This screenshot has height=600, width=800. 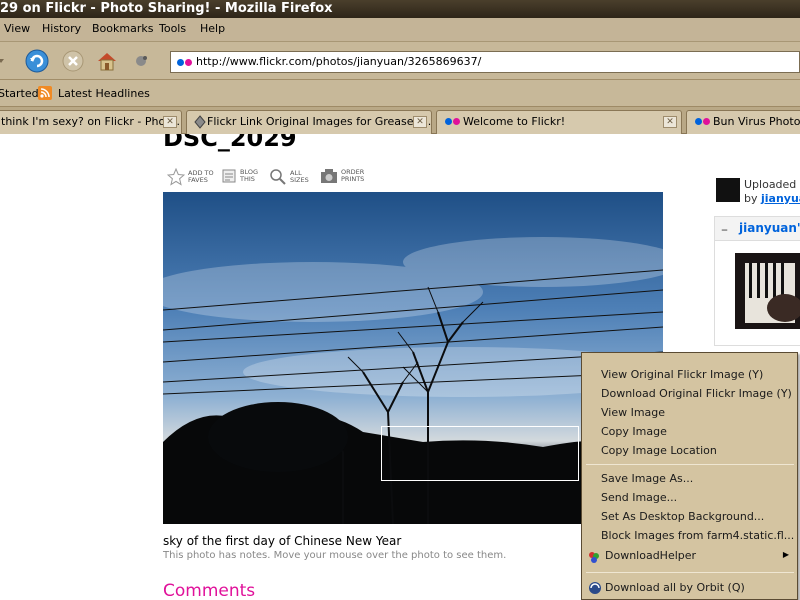 What do you see at coordinates (595, 588) in the screenshot?
I see `orbit-downloader-icon` at bounding box center [595, 588].